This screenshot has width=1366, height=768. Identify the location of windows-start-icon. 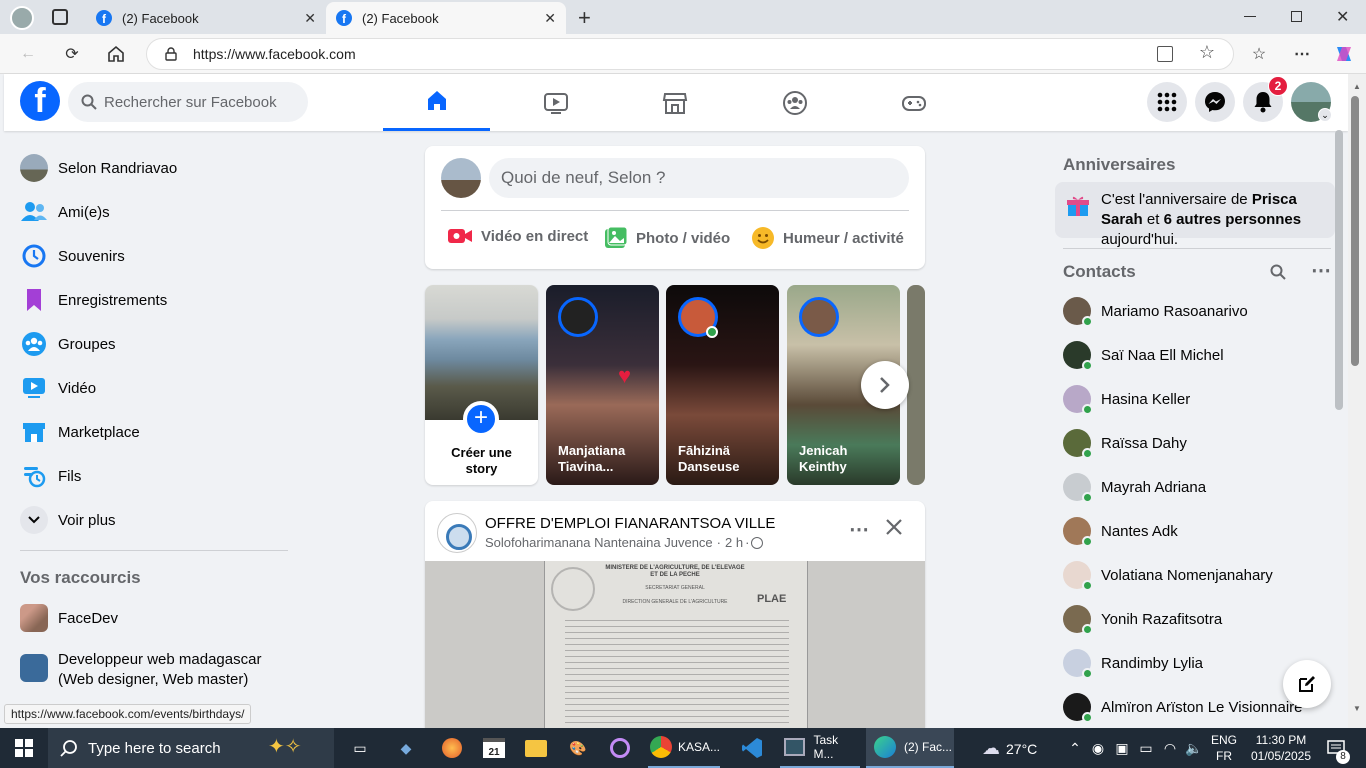
(24, 748).